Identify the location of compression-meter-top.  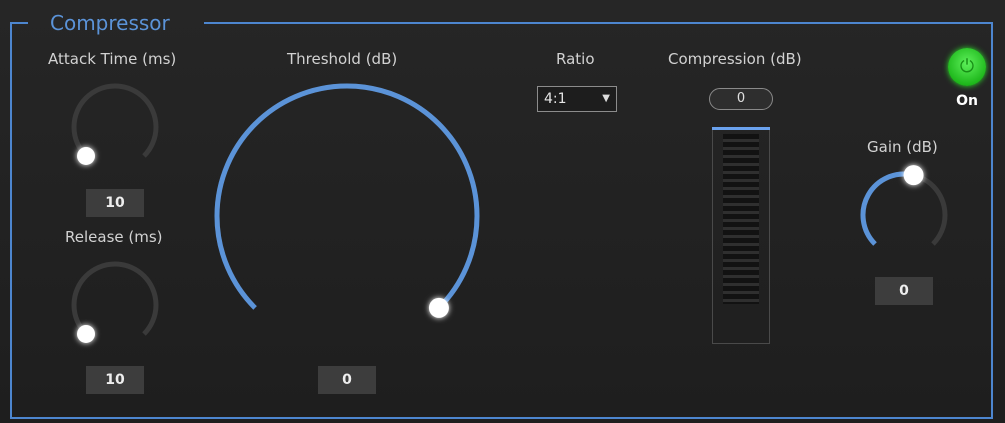
(741, 128).